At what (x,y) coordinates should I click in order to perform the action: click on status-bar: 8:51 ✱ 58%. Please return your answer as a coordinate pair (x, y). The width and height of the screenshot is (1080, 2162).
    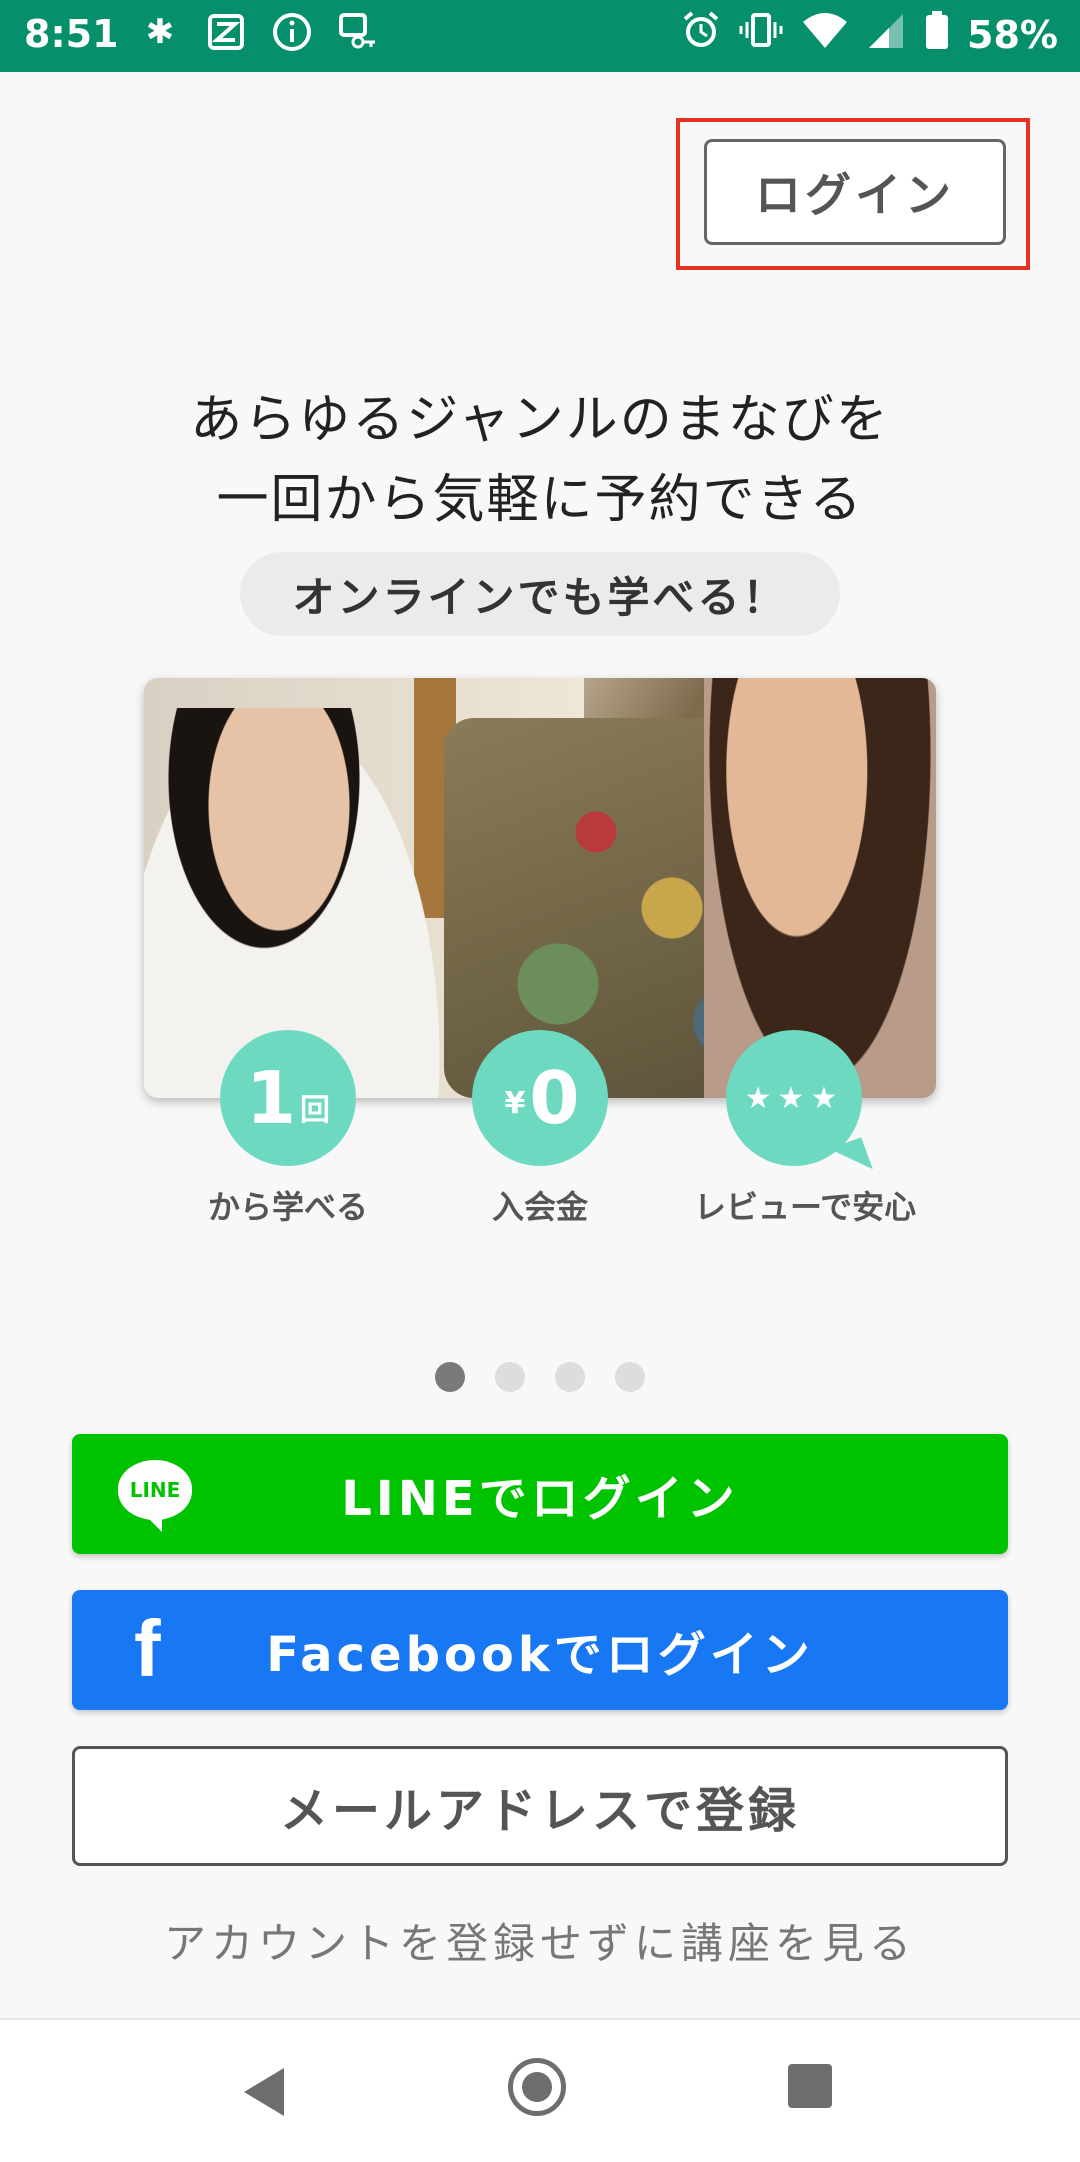
    Looking at the image, I should click on (540, 36).